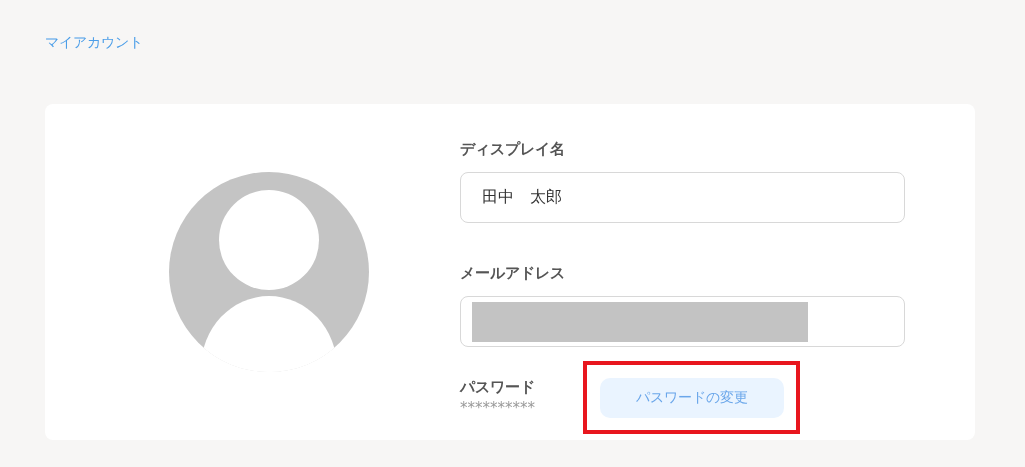 The image size is (1025, 467). Describe the element at coordinates (513, 273) in the screenshot. I see `field-label: メールアドレス` at that location.